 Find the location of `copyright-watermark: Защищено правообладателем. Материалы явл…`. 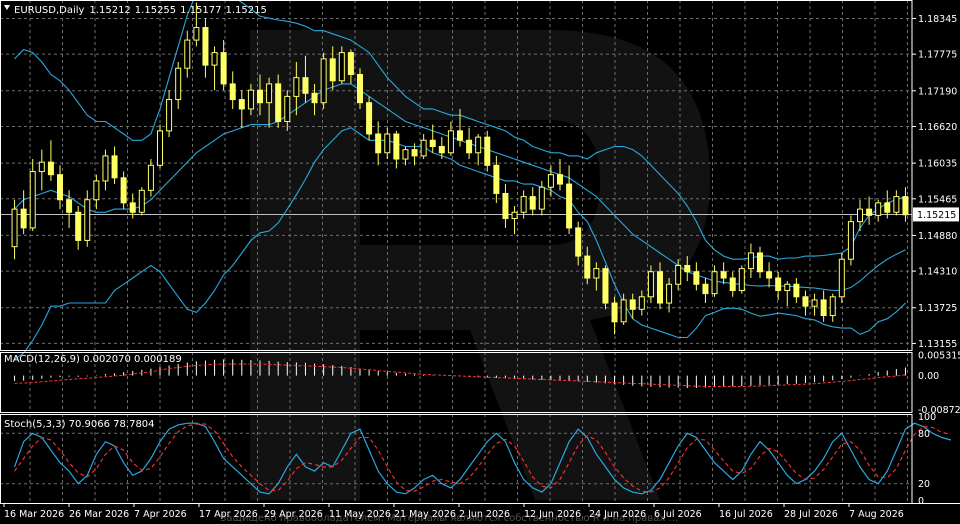

copyright-watermark: Защищено правообладателем. Материалы явл… is located at coordinates (449, 518).